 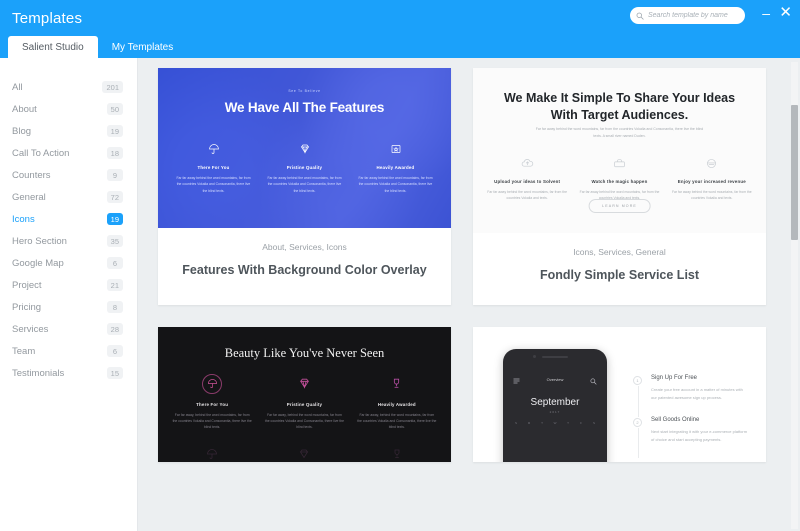 What do you see at coordinates (53, 47) in the screenshot?
I see `tab-salient-studio: Salient Studio` at bounding box center [53, 47].